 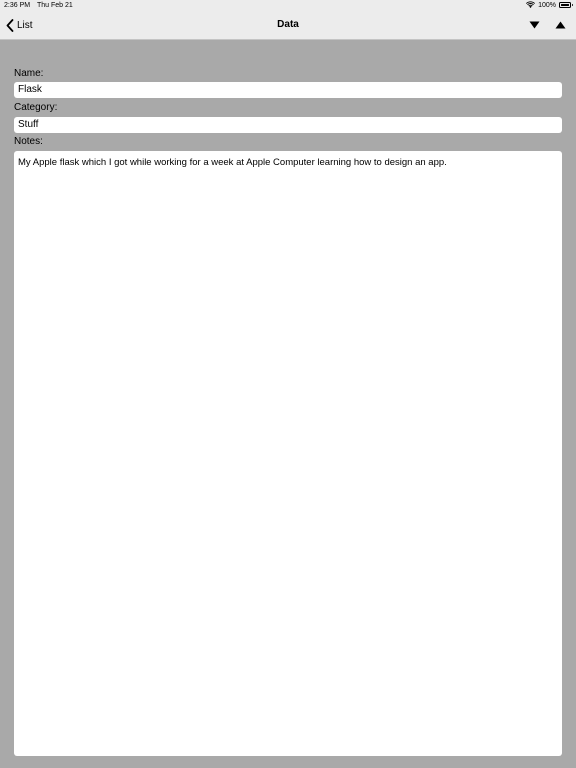 What do you see at coordinates (288, 6) in the screenshot?
I see `status-bar: 2:36 PM Thu Feb 21 100%` at bounding box center [288, 6].